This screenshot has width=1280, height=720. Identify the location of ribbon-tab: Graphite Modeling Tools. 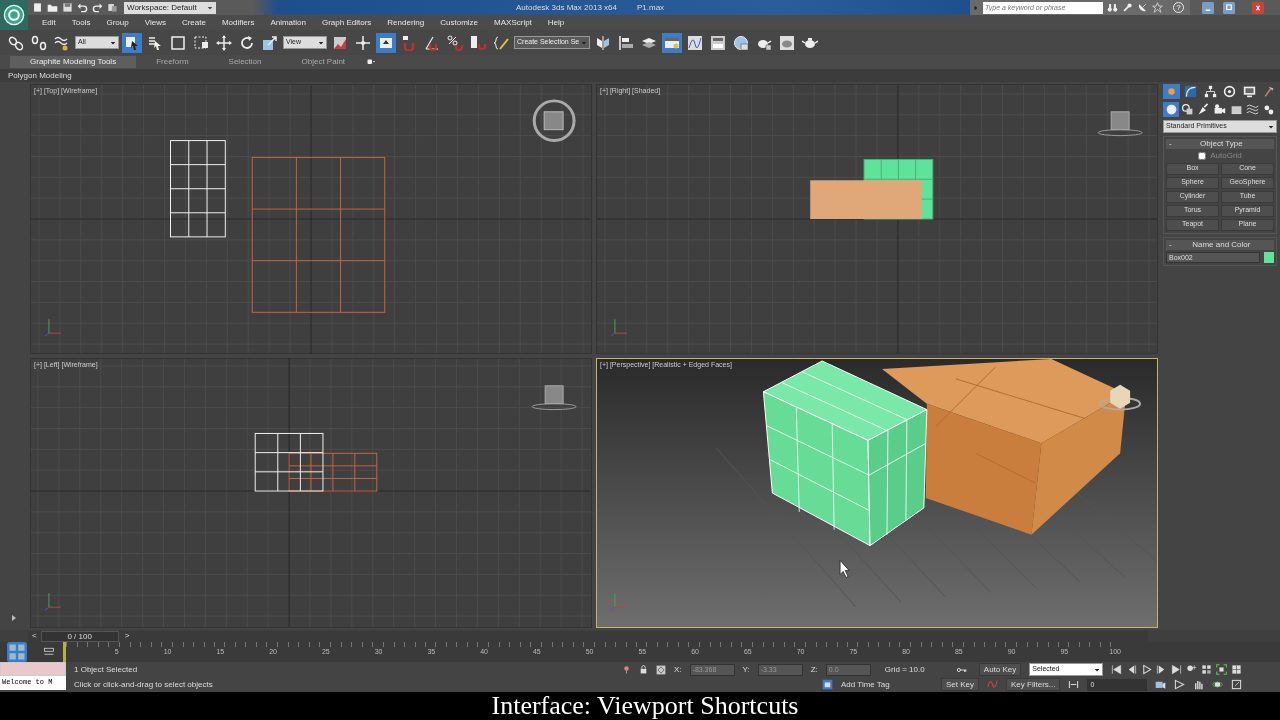
(73, 62).